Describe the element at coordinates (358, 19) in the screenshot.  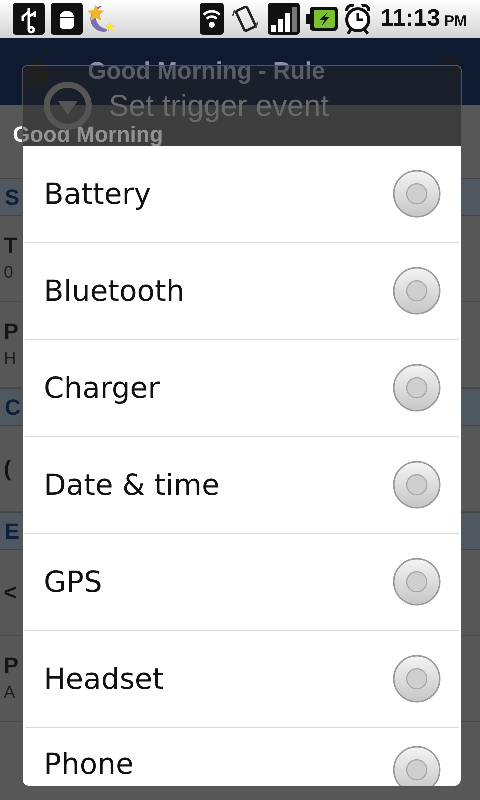
I see `alarm-clock-icon` at that location.